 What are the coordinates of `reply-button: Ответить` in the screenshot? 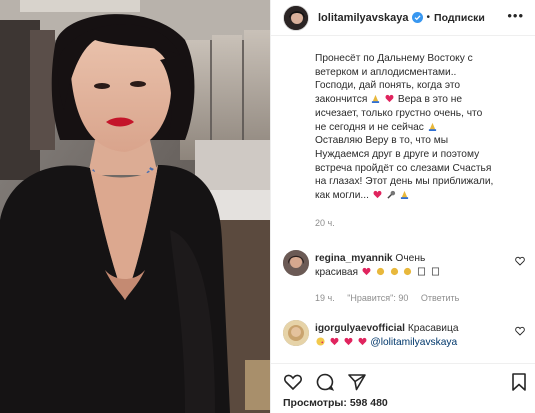 It's located at (440, 298).